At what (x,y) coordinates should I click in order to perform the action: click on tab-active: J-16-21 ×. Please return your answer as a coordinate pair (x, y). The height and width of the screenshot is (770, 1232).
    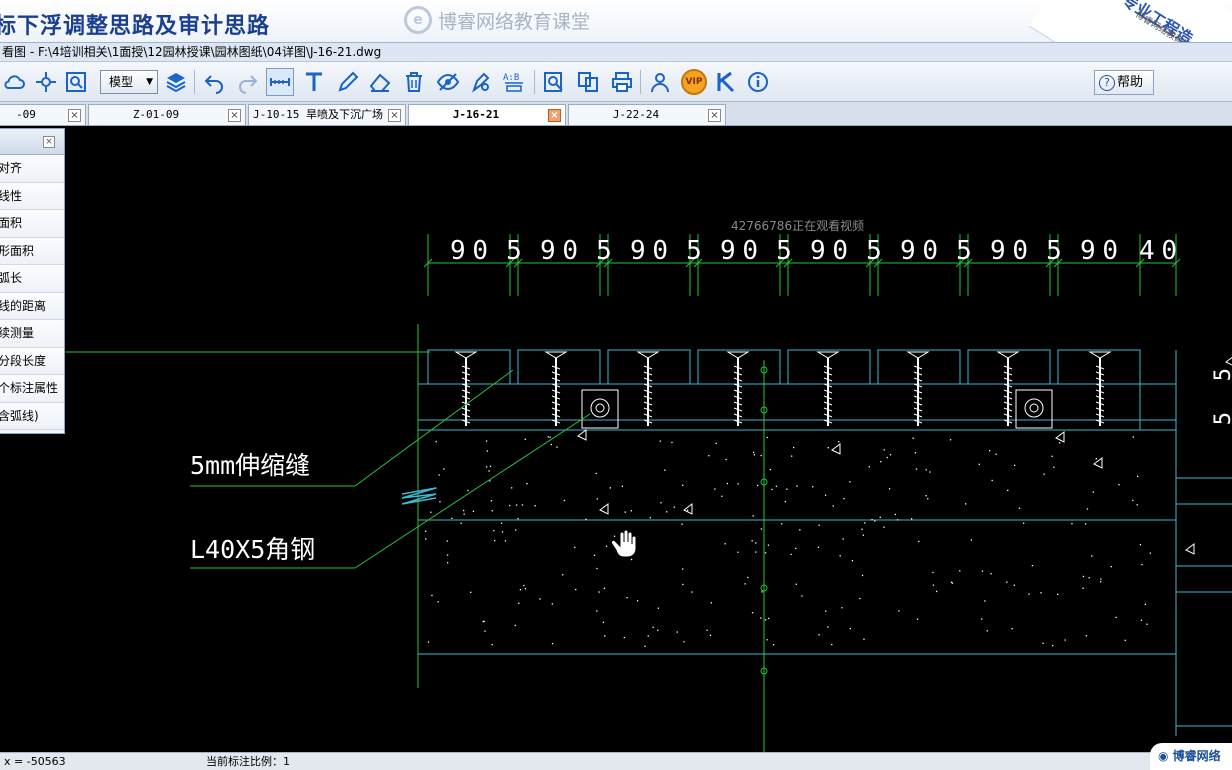
    Looking at the image, I should click on (487, 115).